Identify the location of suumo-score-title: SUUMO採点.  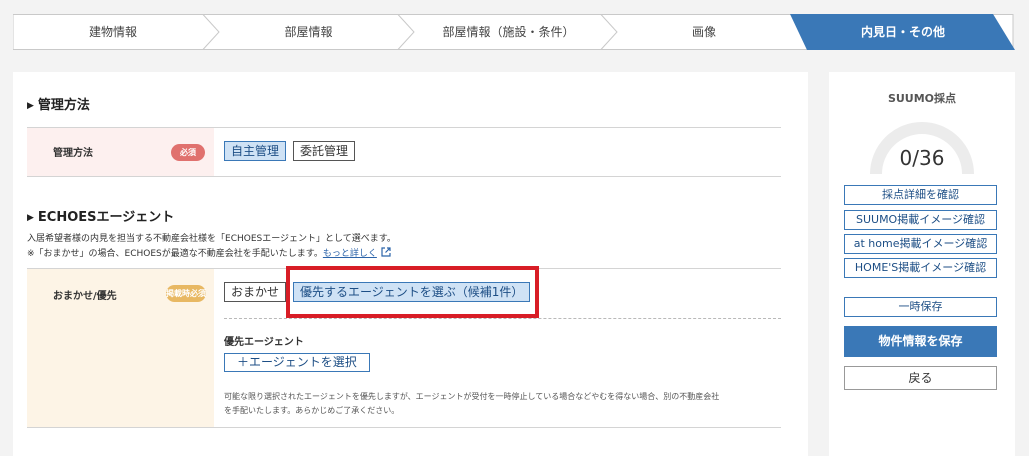
(922, 98).